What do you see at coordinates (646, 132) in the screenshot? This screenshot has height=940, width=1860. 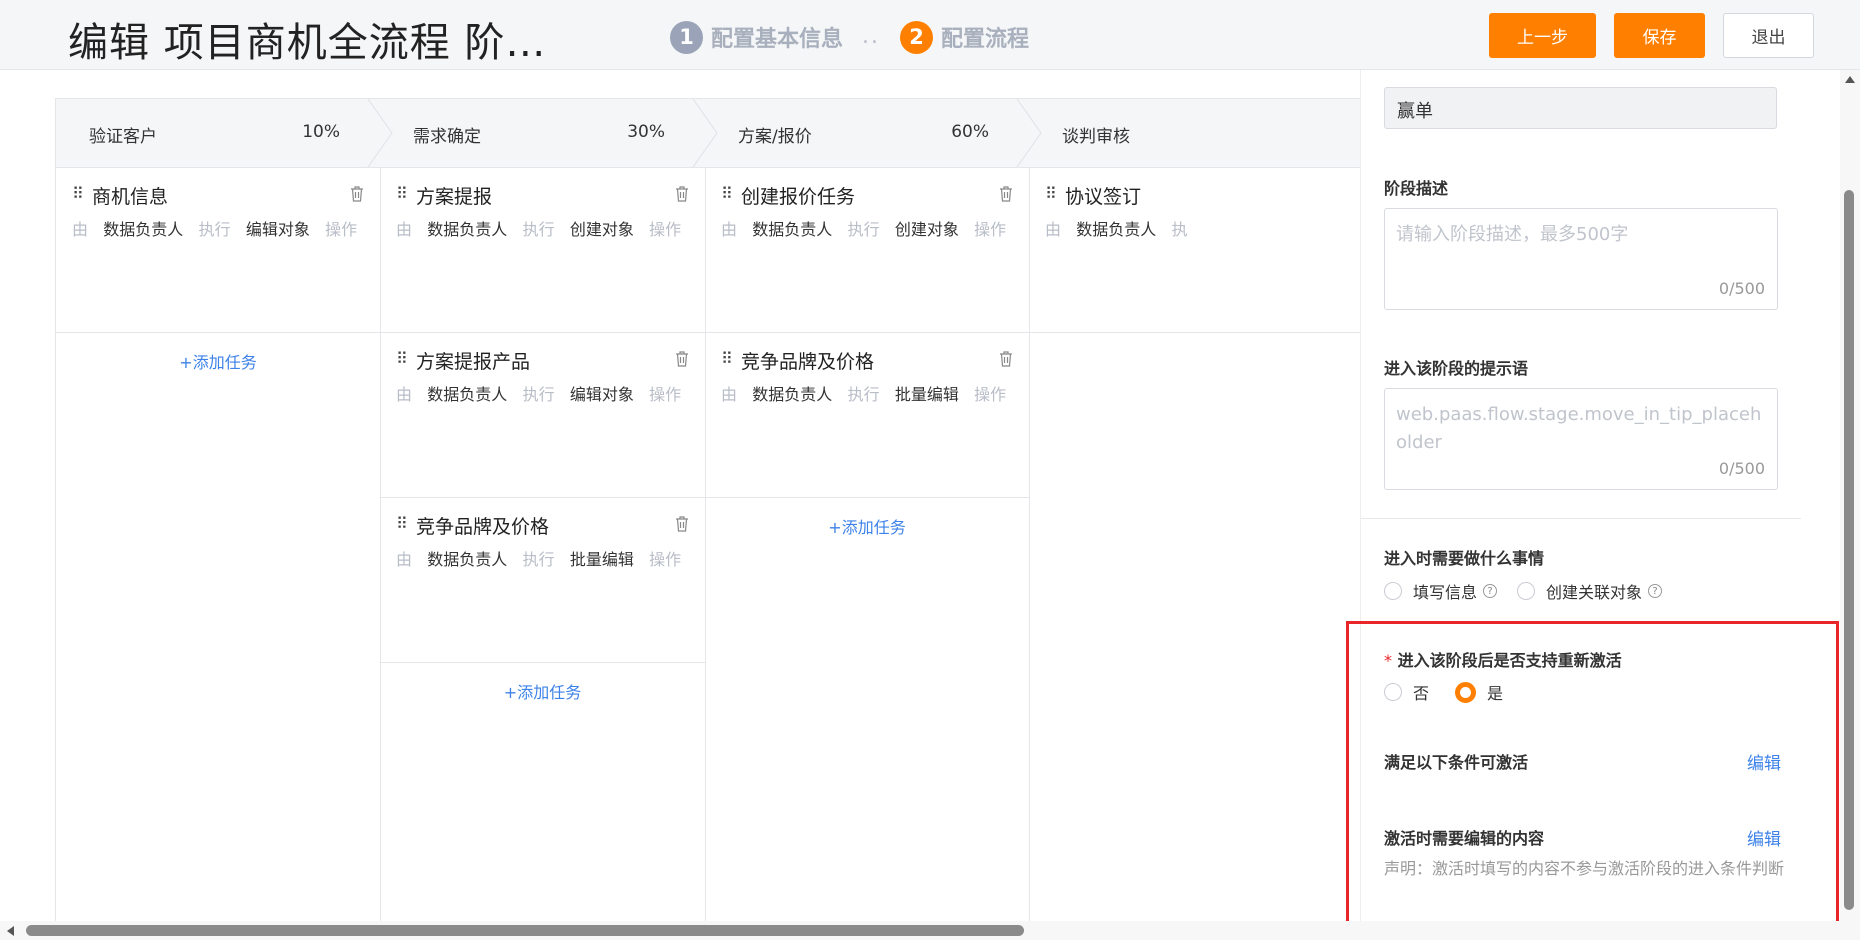 I see `stage-percent: 30%` at bounding box center [646, 132].